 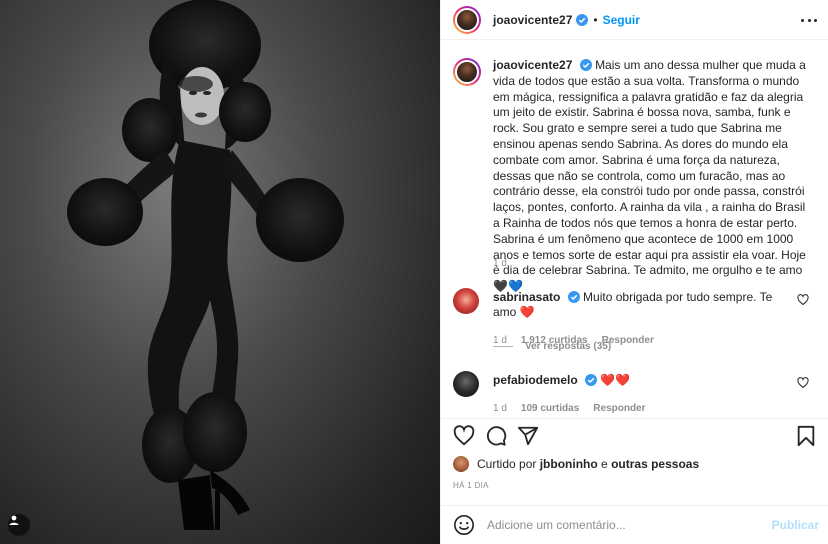 I want to click on post-header: joaovicente27 • Seguir, so click(x=634, y=20).